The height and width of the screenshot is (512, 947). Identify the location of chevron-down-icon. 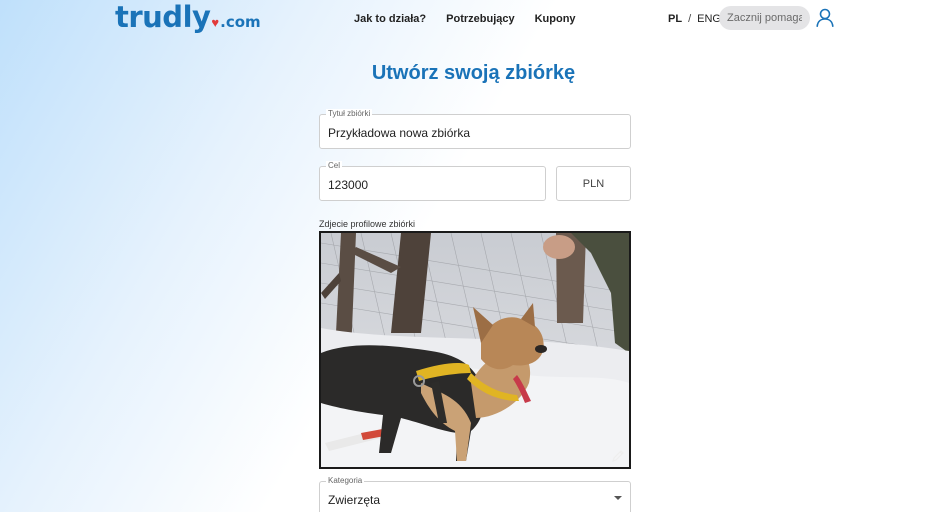
(618, 498).